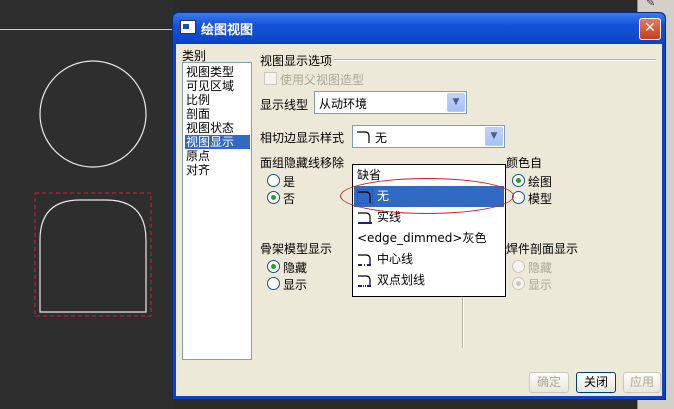  What do you see at coordinates (343, 104) in the screenshot?
I see `line-style-value: 从动环境` at bounding box center [343, 104].